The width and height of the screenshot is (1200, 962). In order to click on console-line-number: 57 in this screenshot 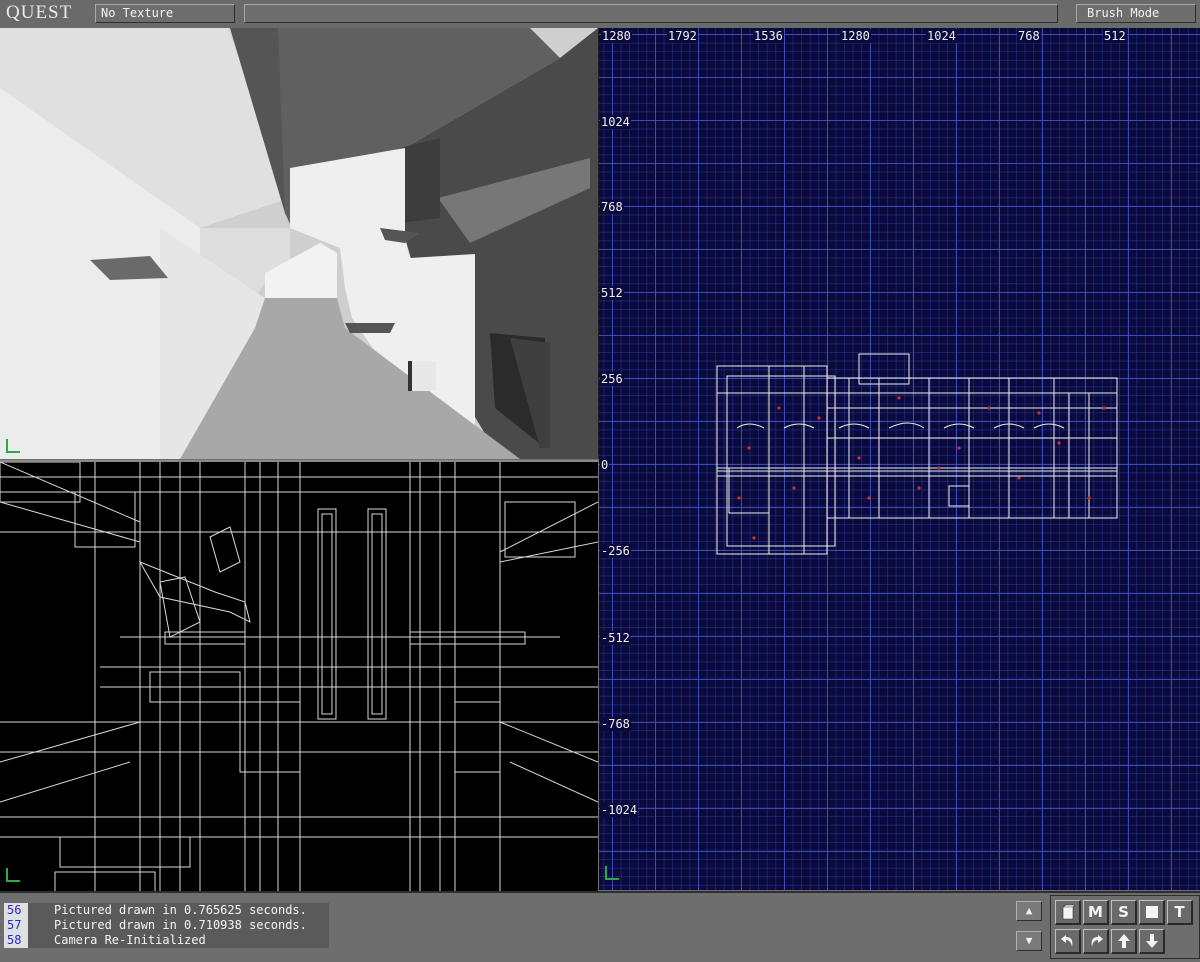, I will do `click(16, 925)`.